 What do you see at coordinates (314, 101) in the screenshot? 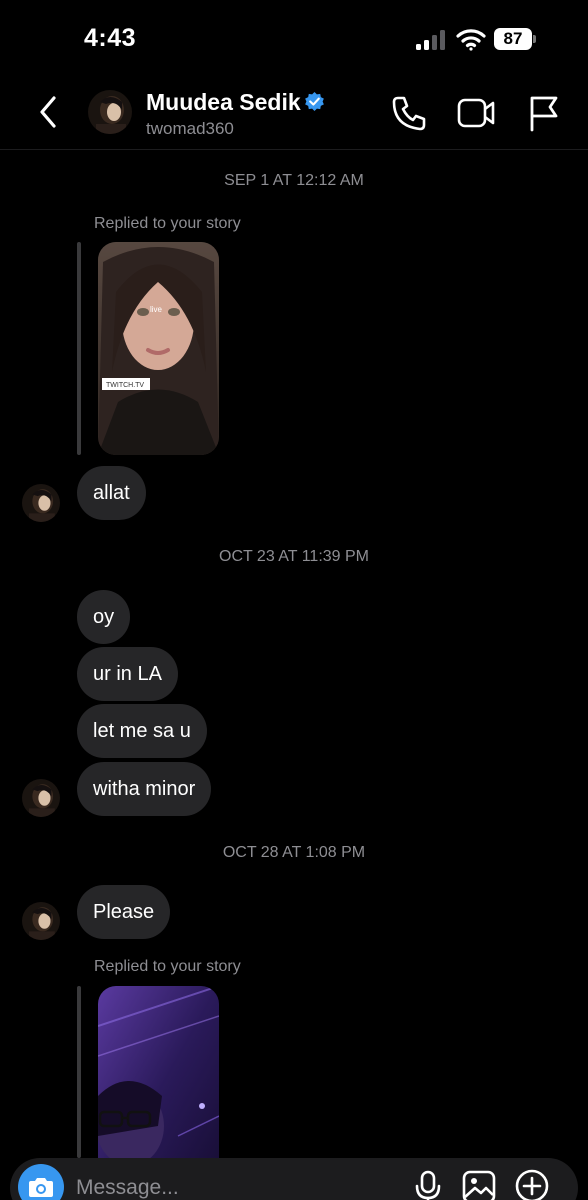
I see `verified-badge-icon` at bounding box center [314, 101].